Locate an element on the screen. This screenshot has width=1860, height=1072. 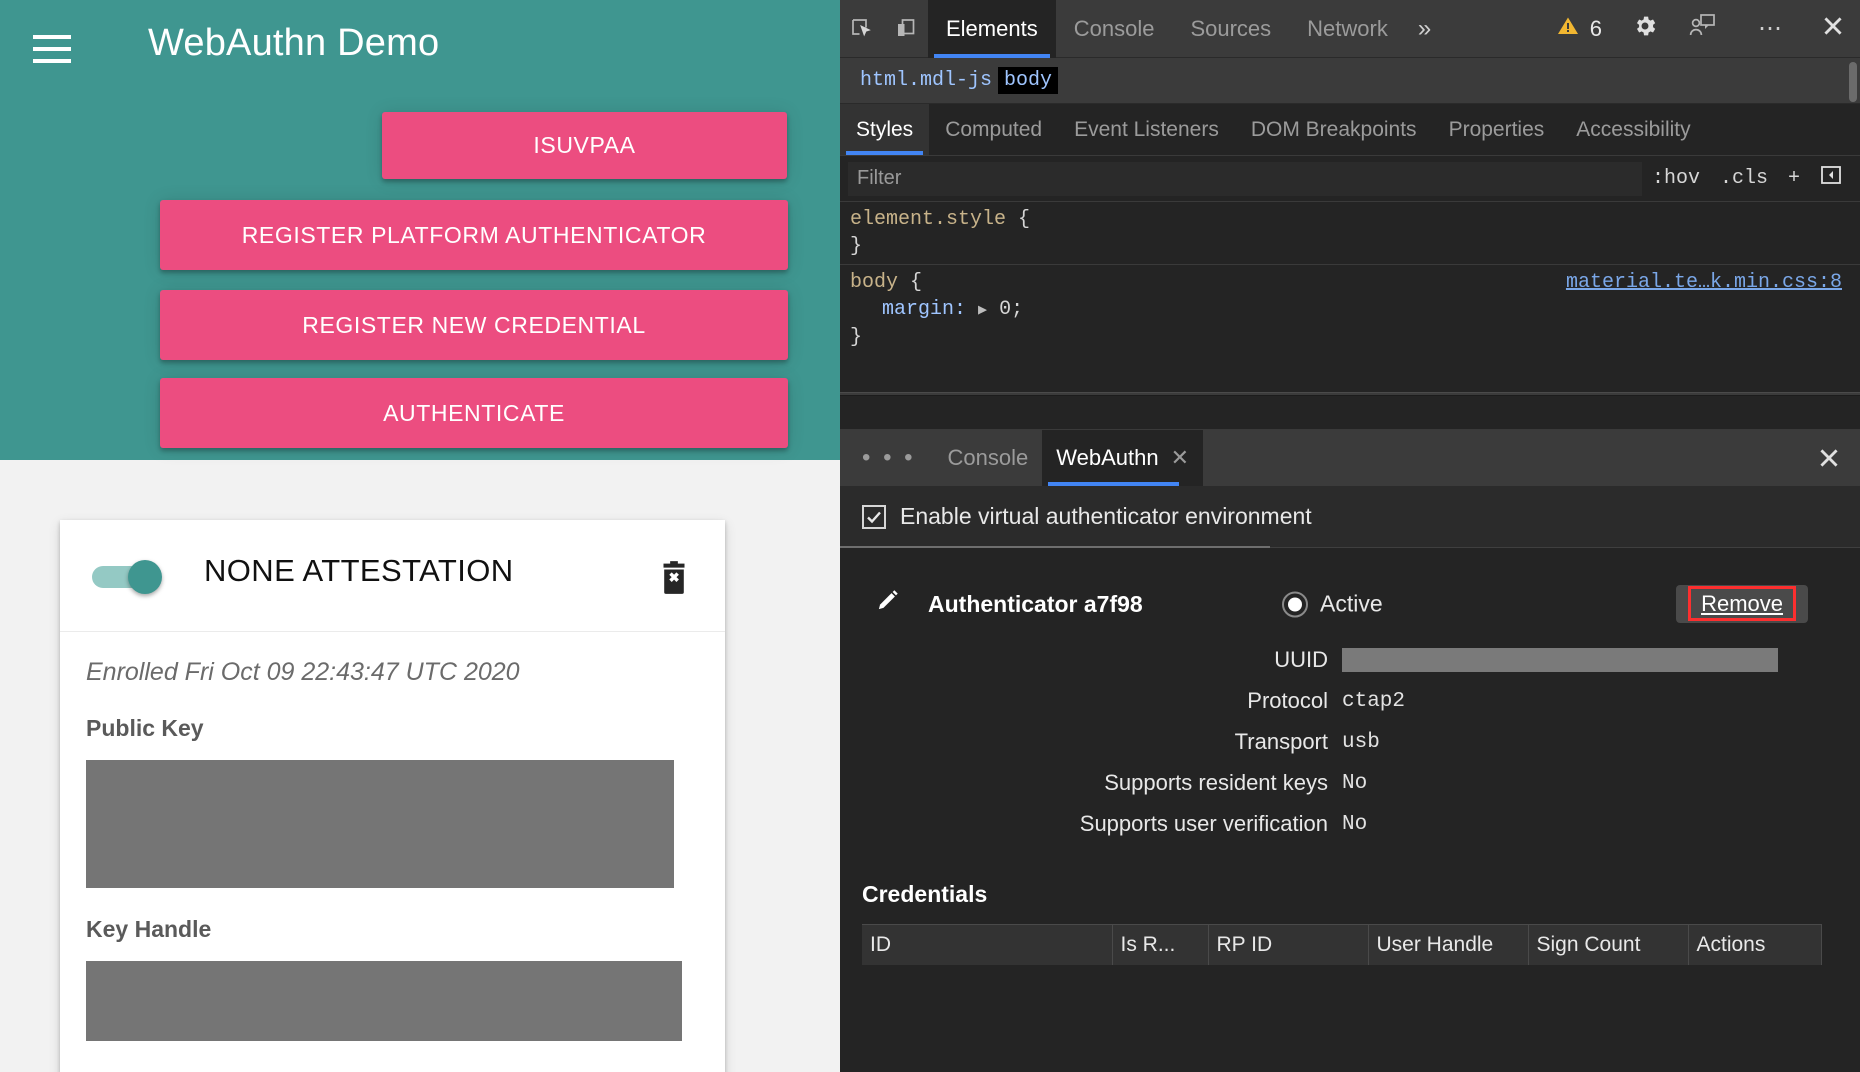
column-header-id: ID is located at coordinates (987, 944).